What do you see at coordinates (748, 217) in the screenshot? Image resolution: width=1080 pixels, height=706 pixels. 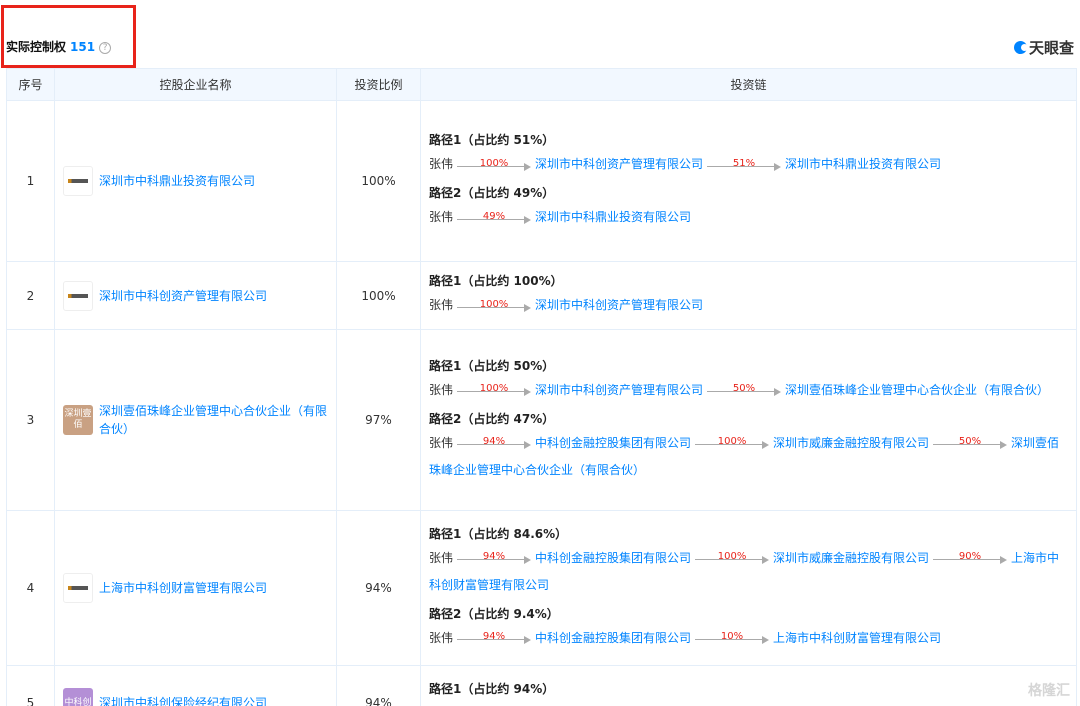 I see `path-steps: 张伟 49% 深圳市中科鼎业投资有限公司` at bounding box center [748, 217].